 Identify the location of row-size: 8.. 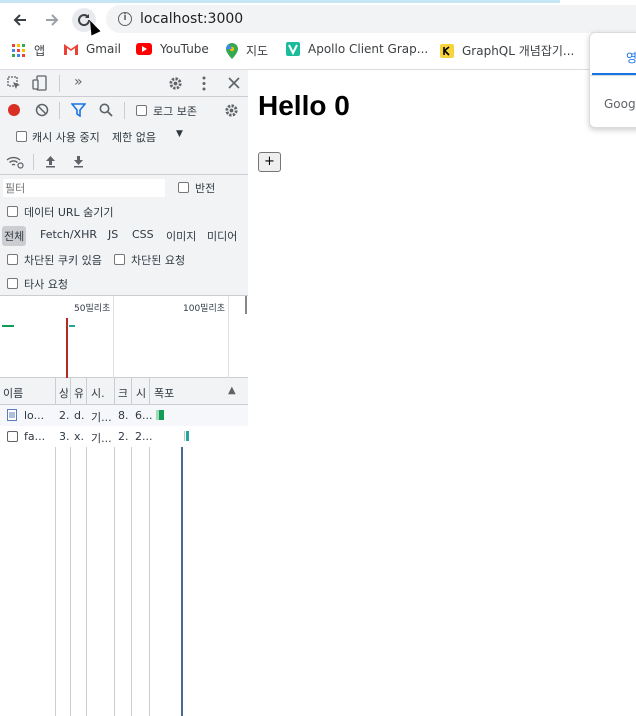
(123, 415).